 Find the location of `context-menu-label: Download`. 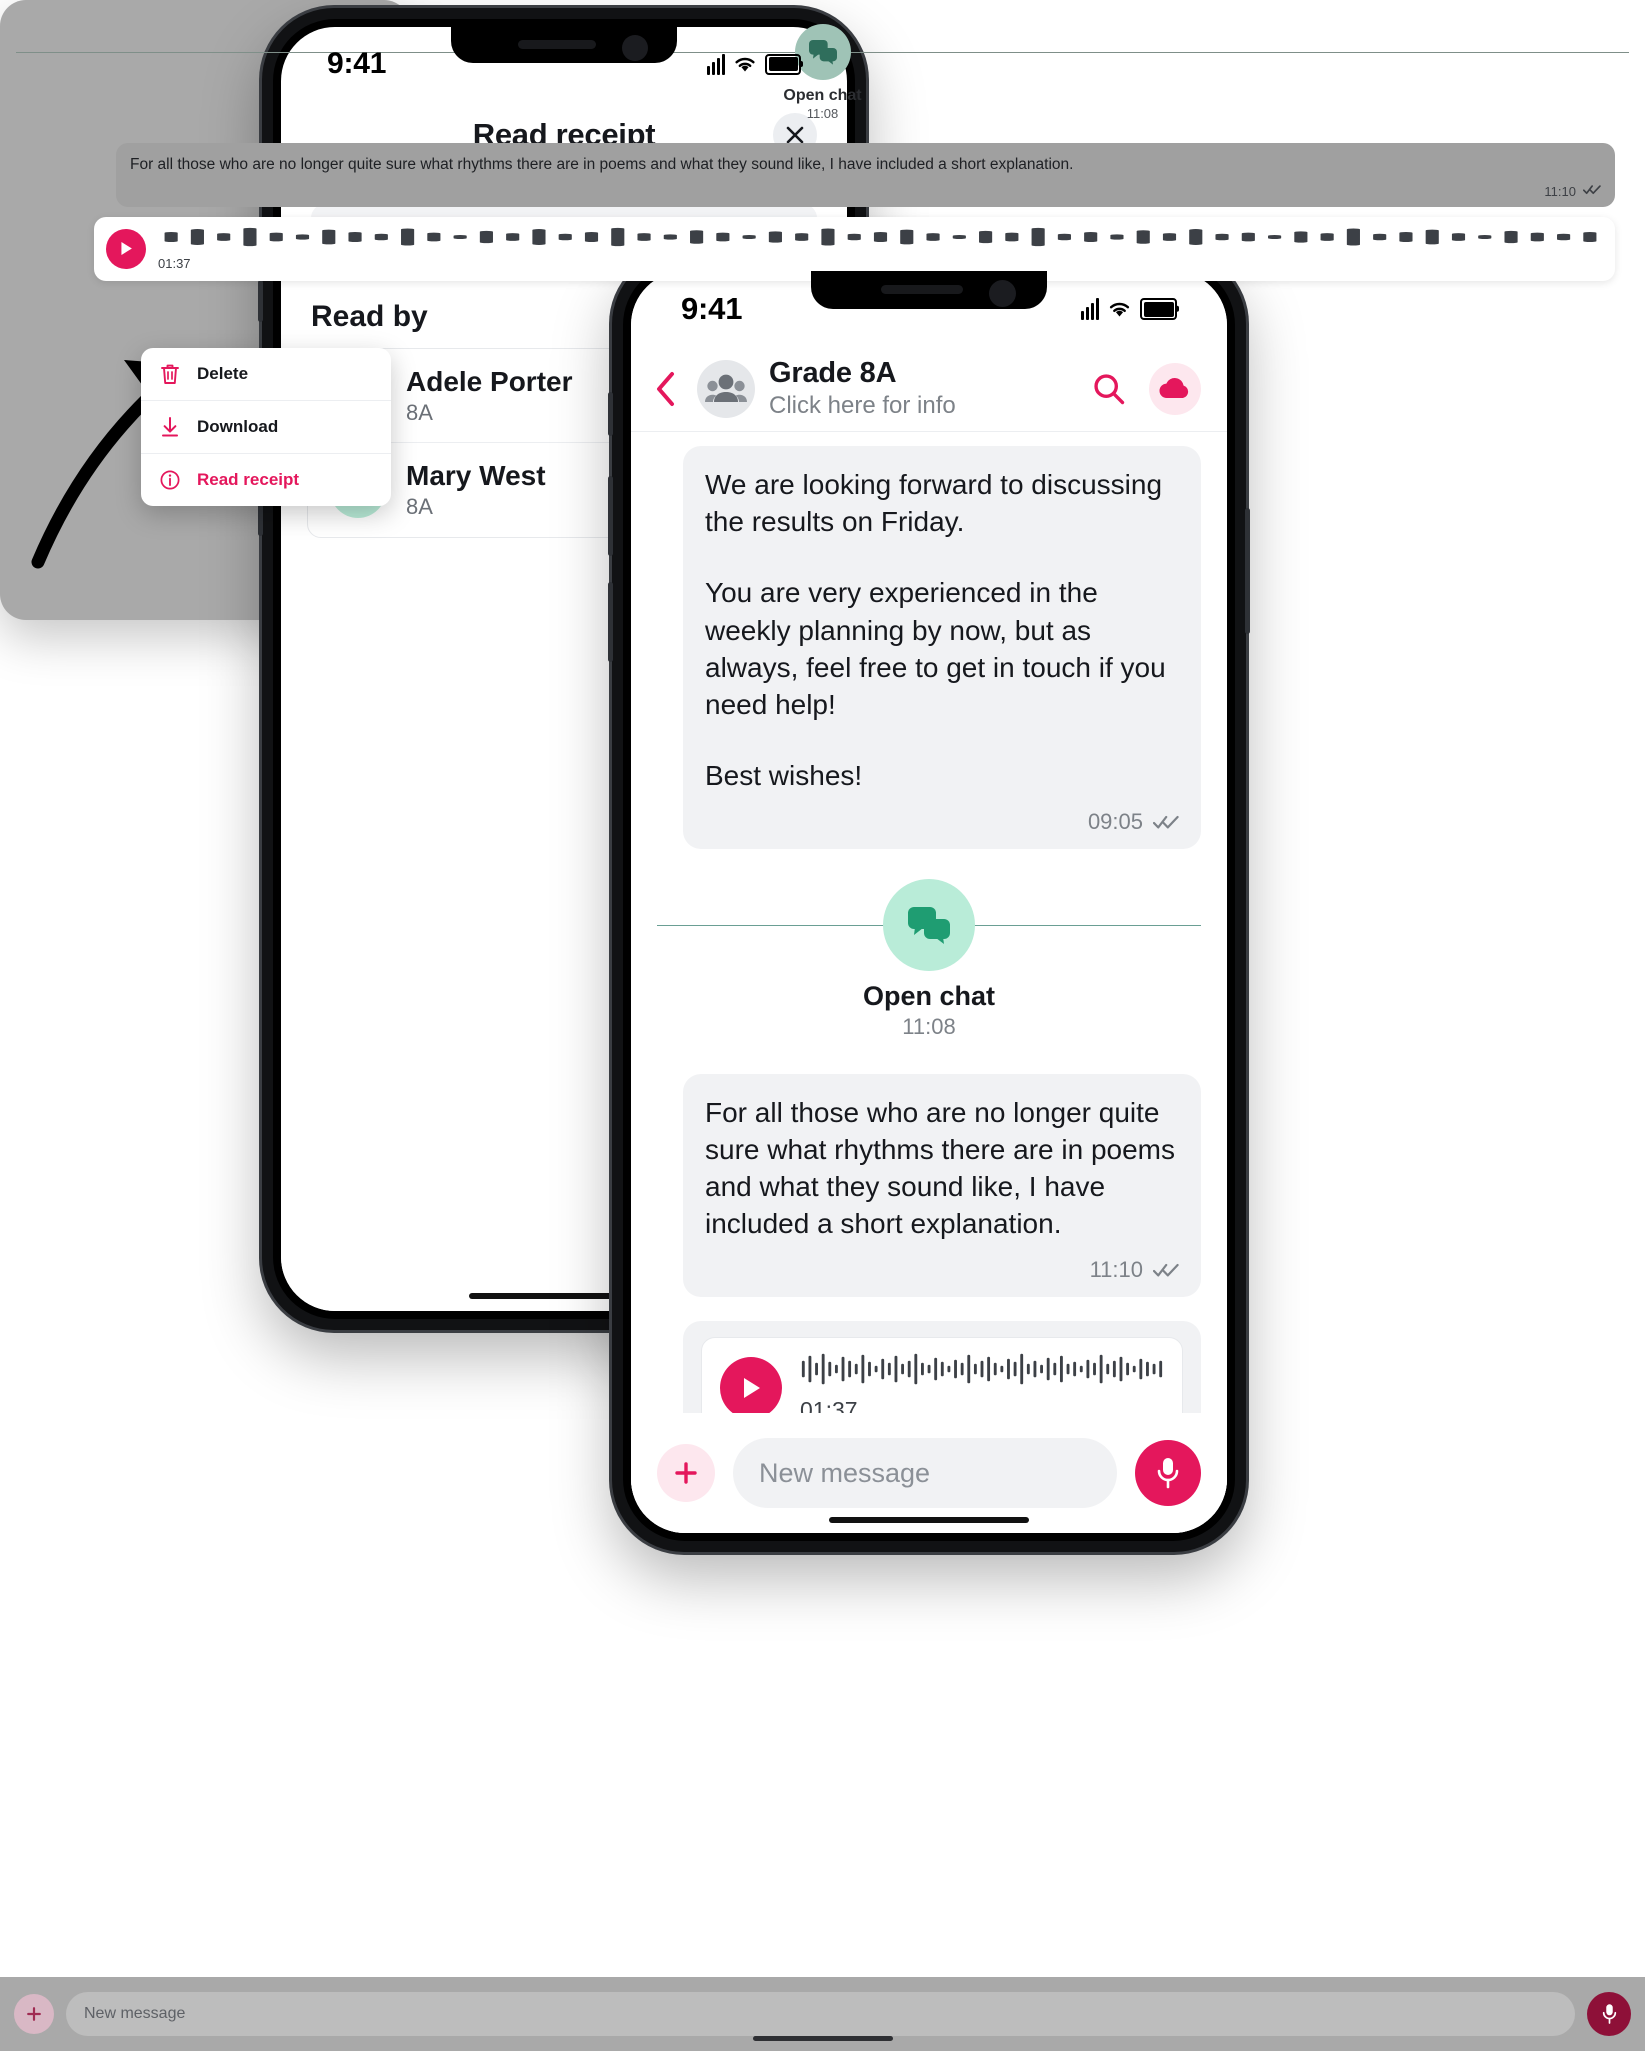

context-menu-label: Download is located at coordinates (238, 426).